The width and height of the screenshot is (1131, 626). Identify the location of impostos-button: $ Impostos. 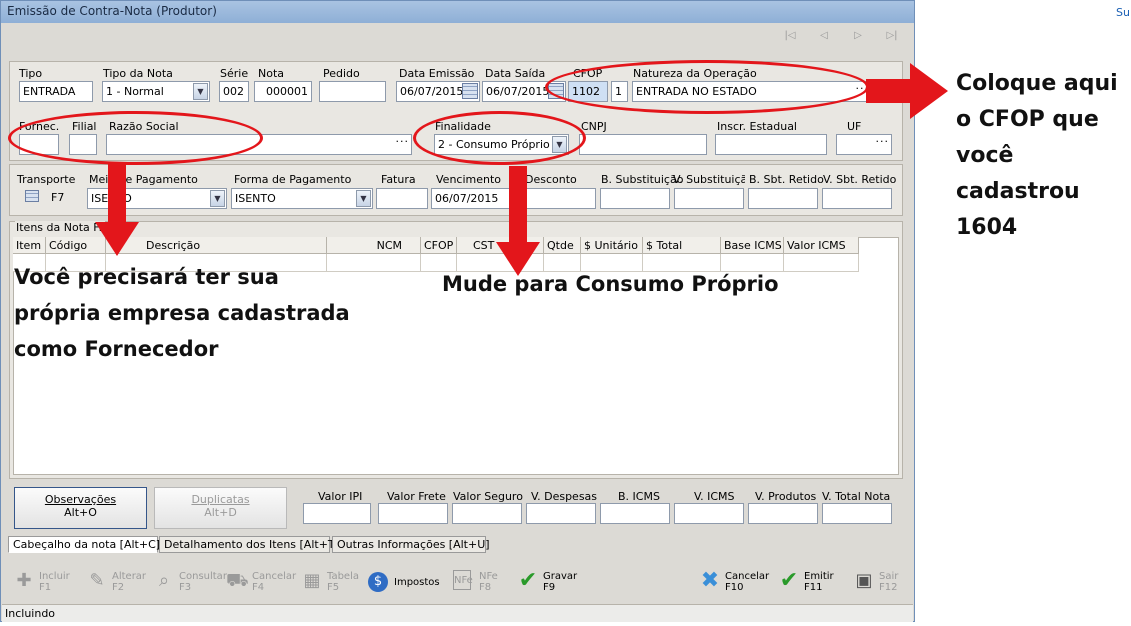
(404, 583).